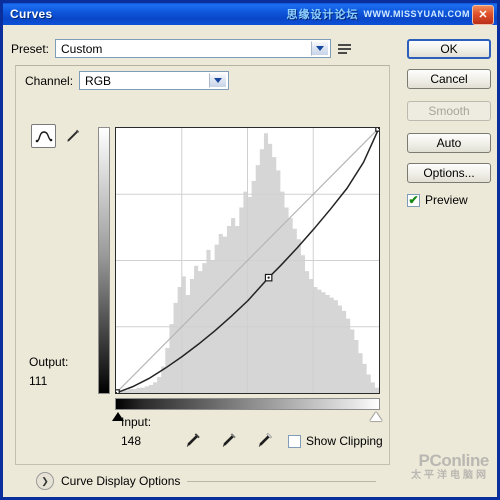 The width and height of the screenshot is (500, 500). I want to click on preset-label: Preset:, so click(30, 48).